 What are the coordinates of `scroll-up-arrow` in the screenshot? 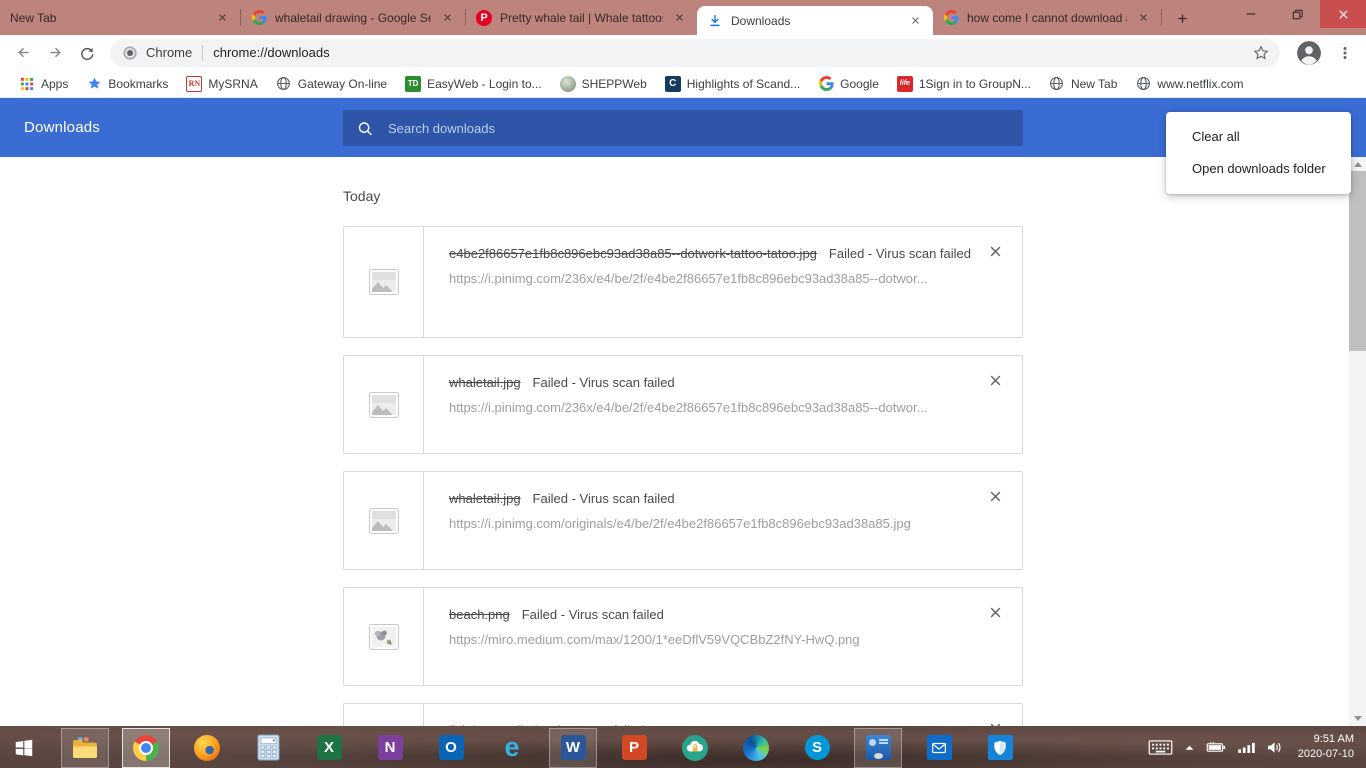 It's located at (1357, 164).